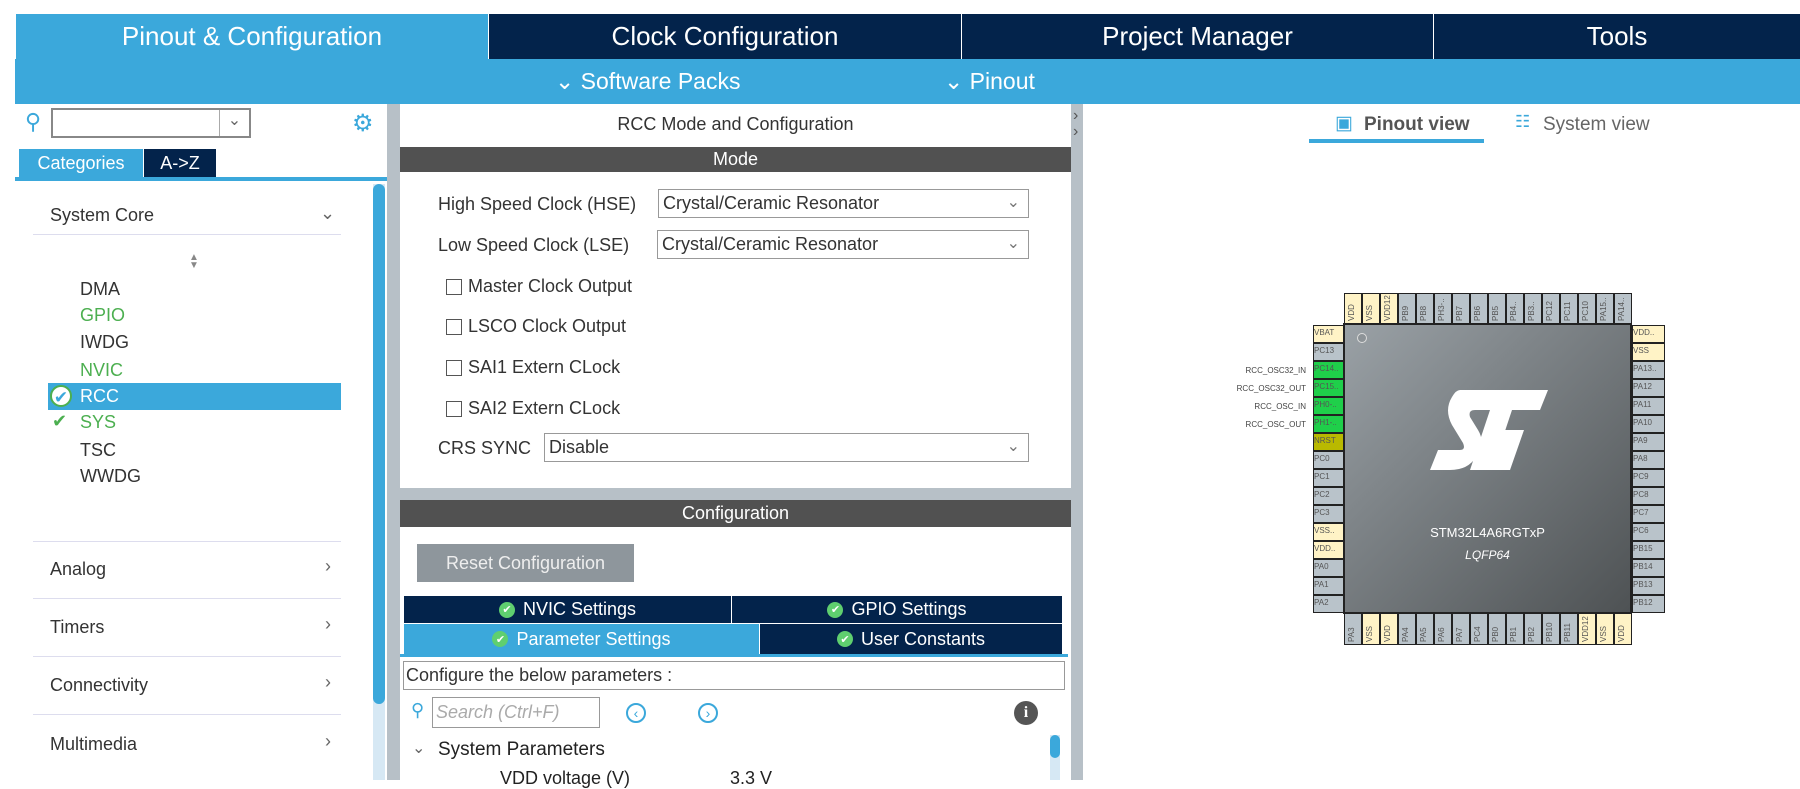 The height and width of the screenshot is (789, 1800). What do you see at coordinates (1623, 308) in the screenshot?
I see `pin-pa14: PA14..` at bounding box center [1623, 308].